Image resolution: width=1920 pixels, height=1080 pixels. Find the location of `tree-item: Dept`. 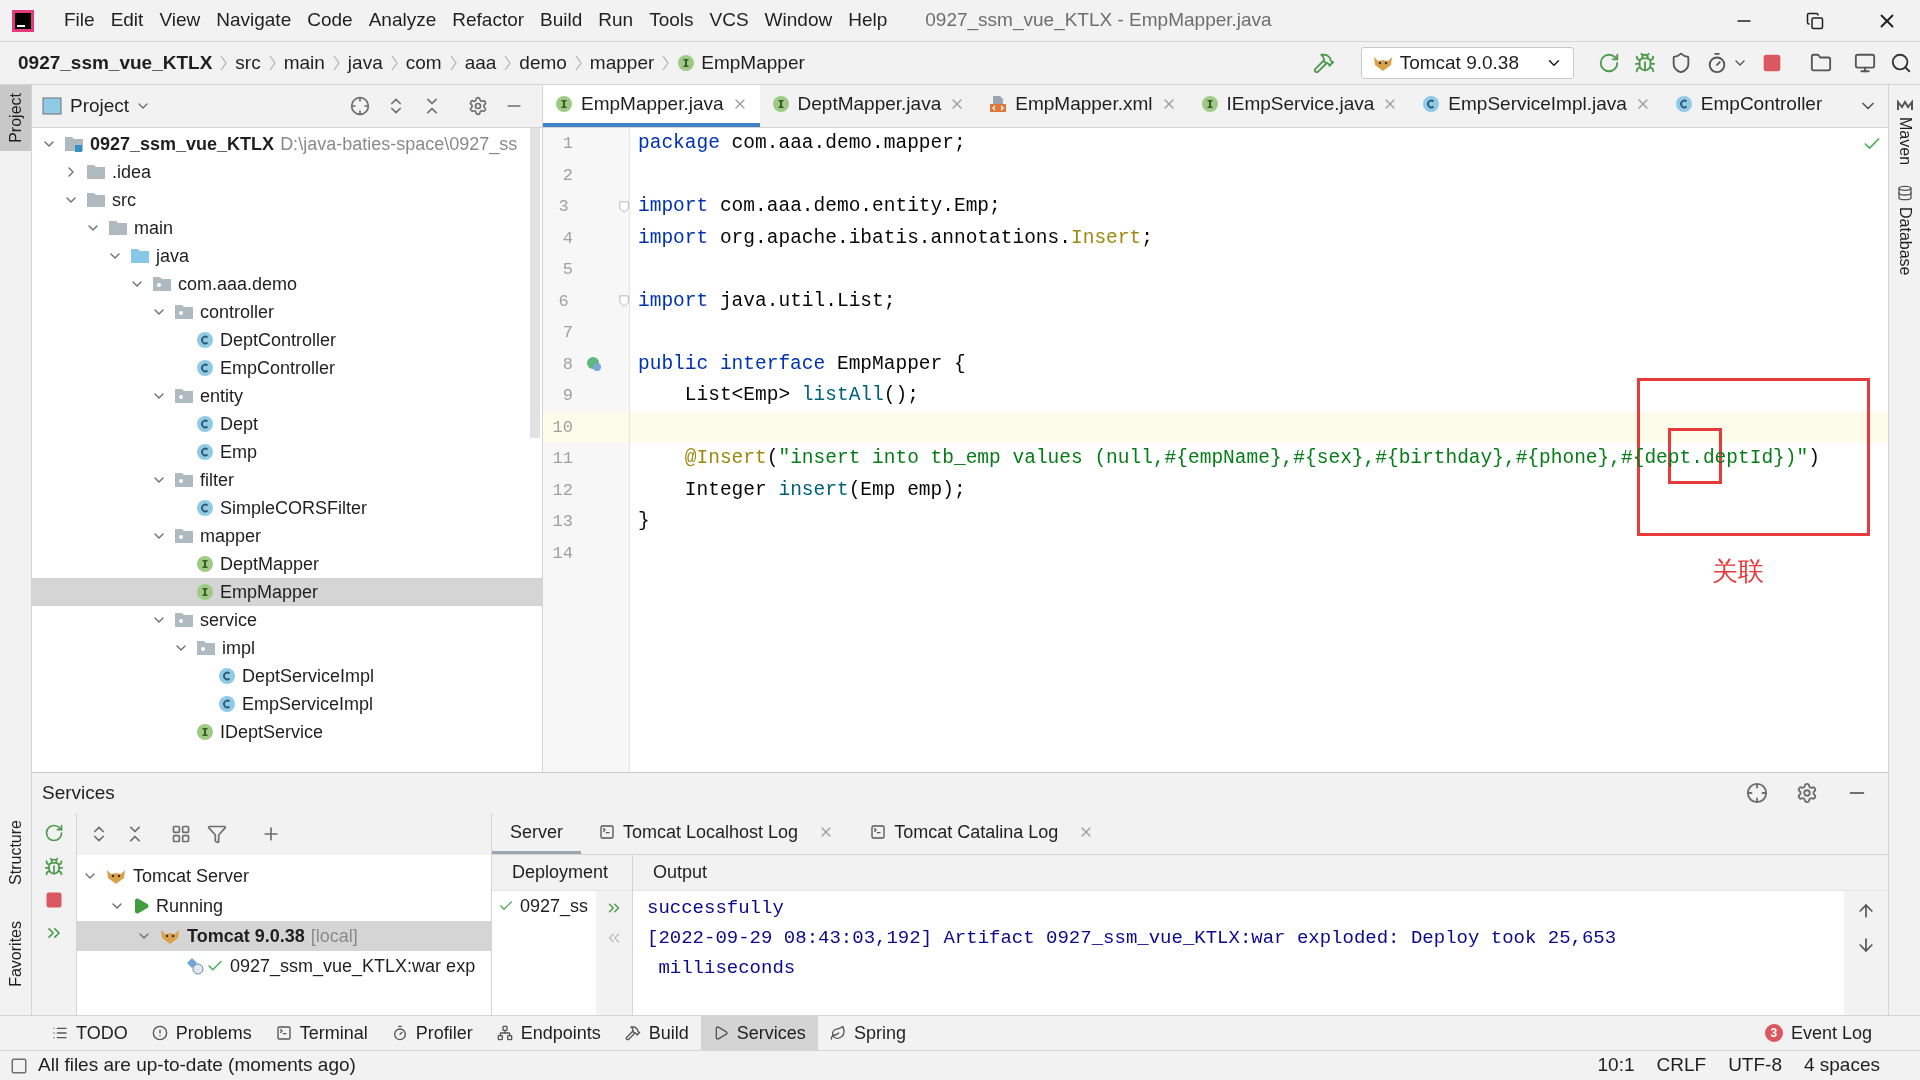

tree-item: Dept is located at coordinates (287, 424).